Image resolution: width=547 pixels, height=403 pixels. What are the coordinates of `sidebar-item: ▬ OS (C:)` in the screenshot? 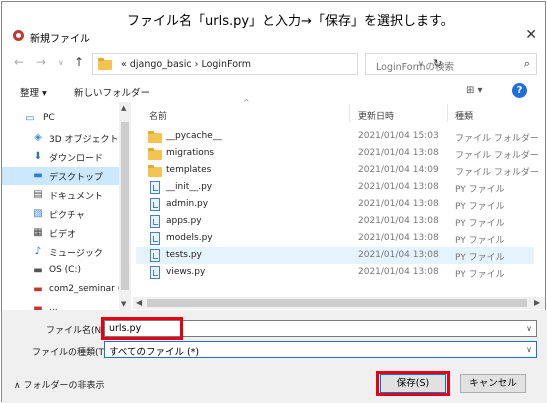 It's located at (61, 271).